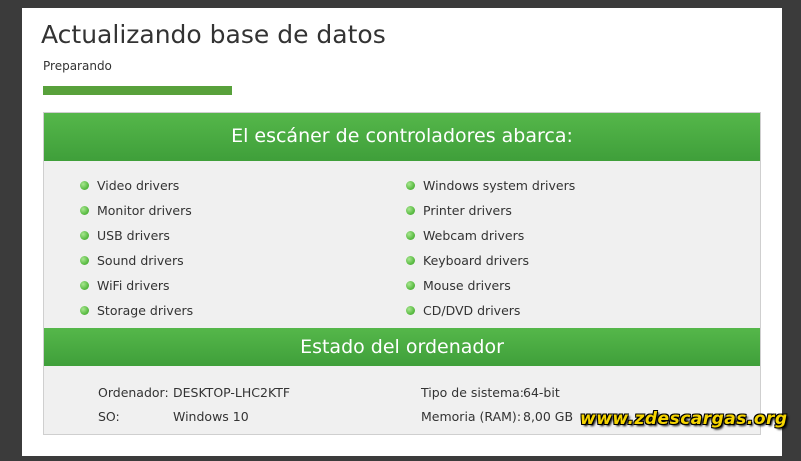 The image size is (801, 461). I want to click on list-item: Sound drivers, so click(136, 260).